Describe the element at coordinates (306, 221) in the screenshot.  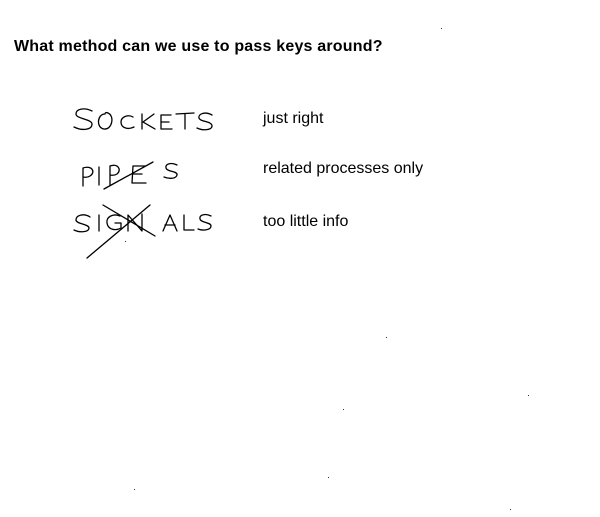
I see `note-signals: too little info` at that location.